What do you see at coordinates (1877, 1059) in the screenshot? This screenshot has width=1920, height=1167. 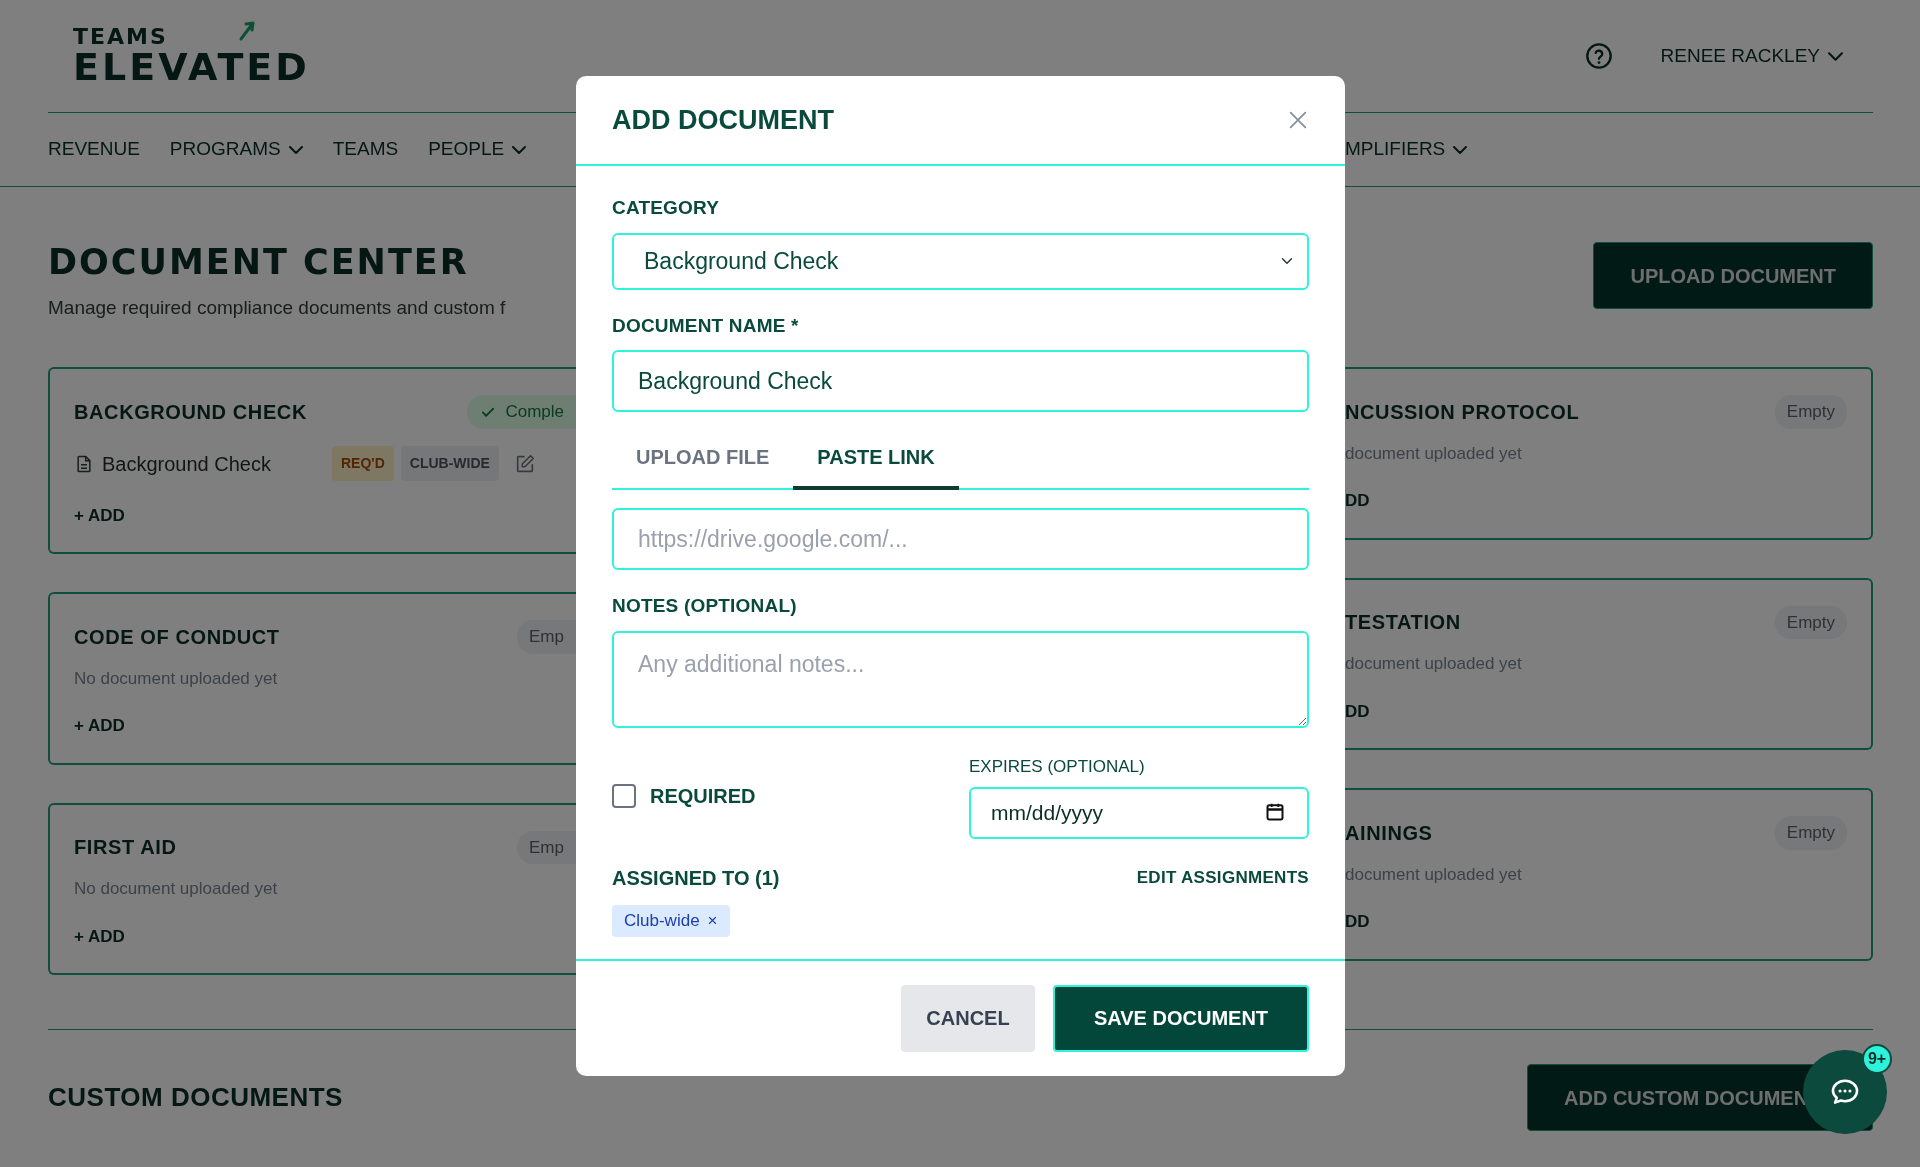 I see `notification-badge: 9+` at bounding box center [1877, 1059].